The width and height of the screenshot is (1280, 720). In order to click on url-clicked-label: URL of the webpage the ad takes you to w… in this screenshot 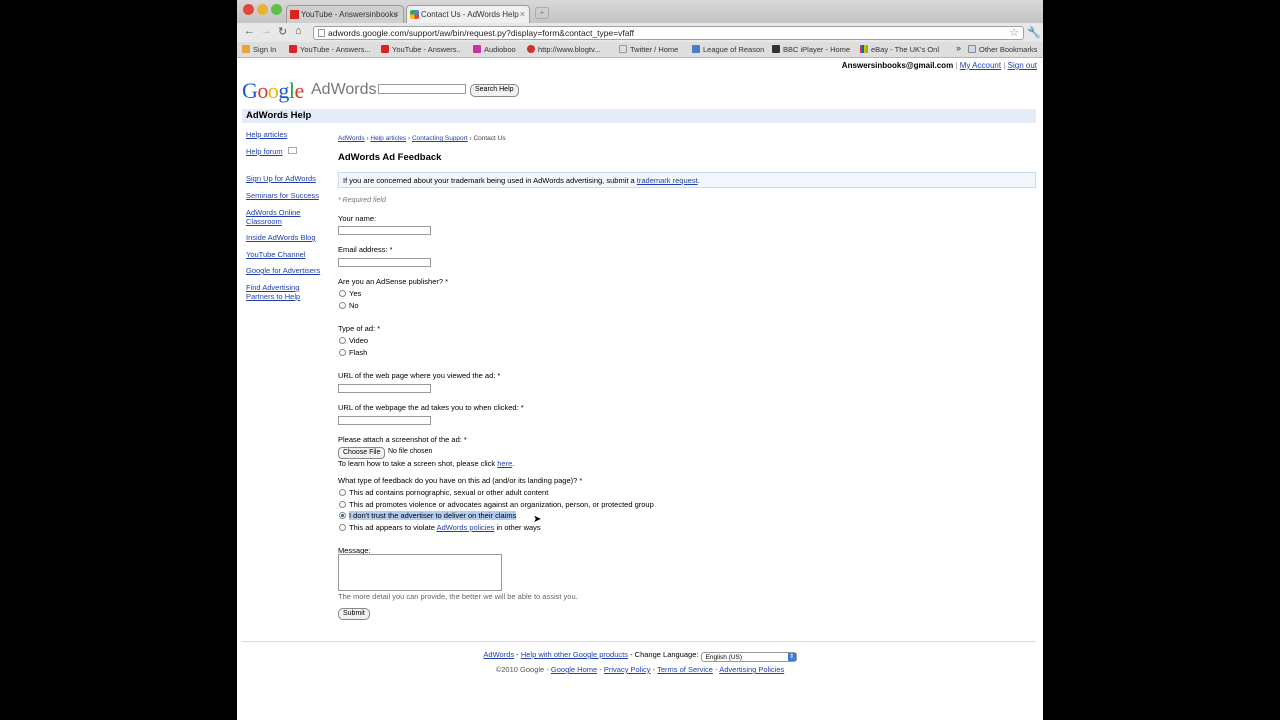, I will do `click(431, 407)`.